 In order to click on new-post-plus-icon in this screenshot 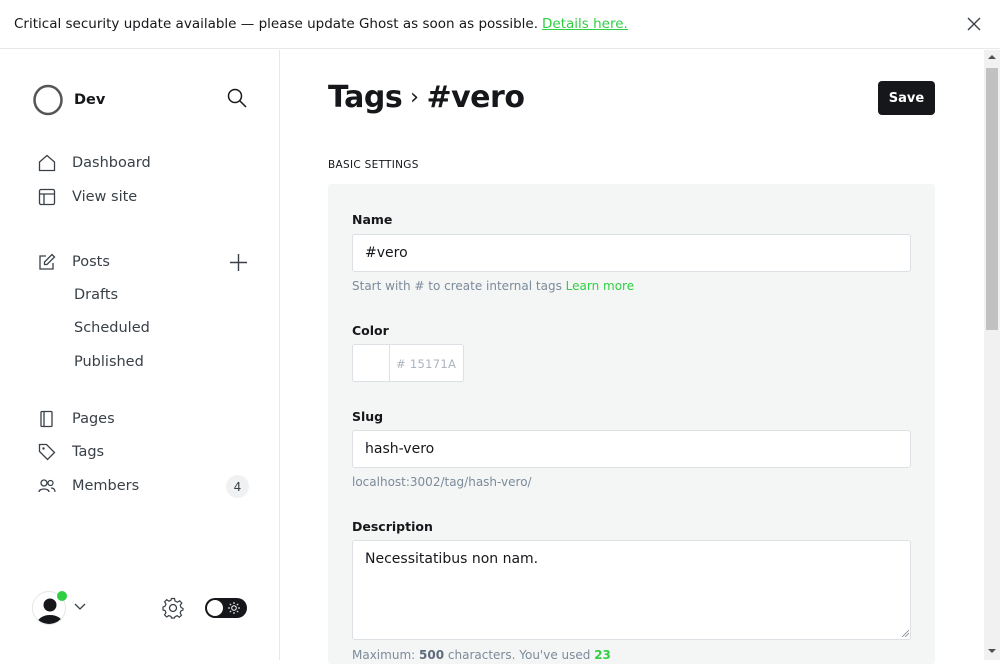, I will do `click(238, 262)`.